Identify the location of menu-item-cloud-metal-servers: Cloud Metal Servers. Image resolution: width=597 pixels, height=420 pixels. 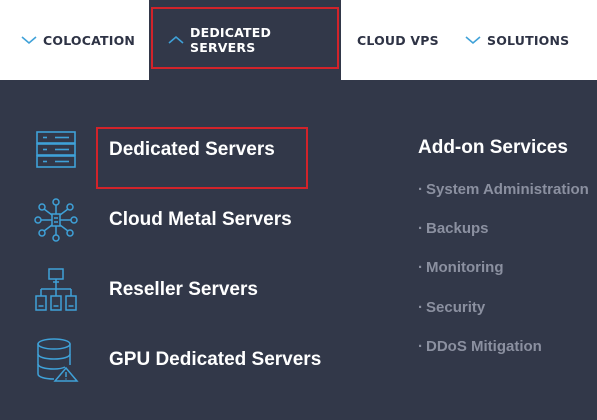
(162, 220).